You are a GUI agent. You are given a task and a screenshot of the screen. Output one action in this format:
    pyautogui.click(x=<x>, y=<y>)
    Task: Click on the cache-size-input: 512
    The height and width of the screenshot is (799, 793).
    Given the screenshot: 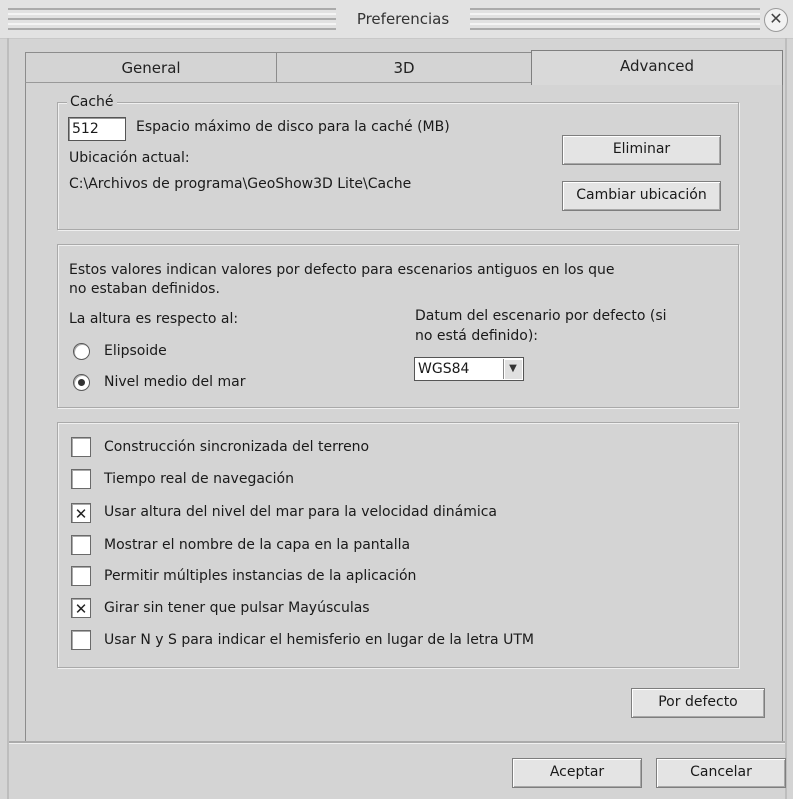 What is the action you would take?
    pyautogui.click(x=97, y=129)
    